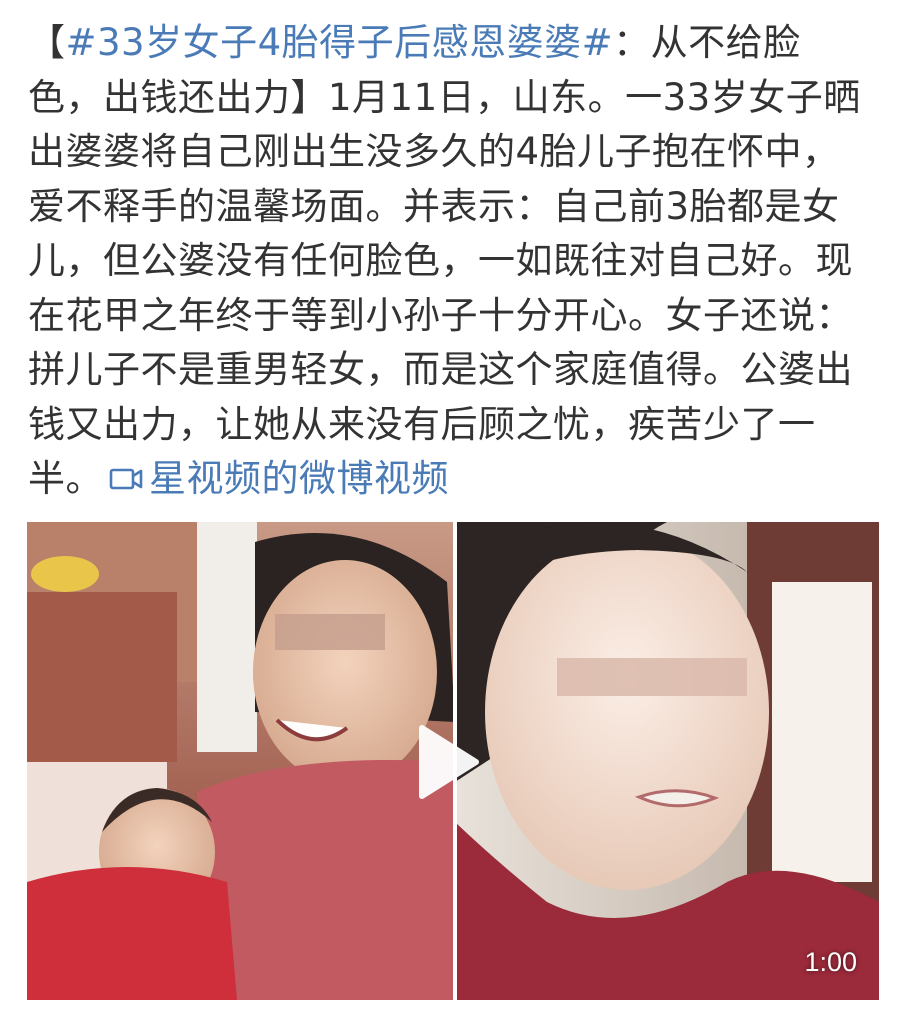  What do you see at coordinates (830, 962) in the screenshot?
I see `video-duration: 1:00` at bounding box center [830, 962].